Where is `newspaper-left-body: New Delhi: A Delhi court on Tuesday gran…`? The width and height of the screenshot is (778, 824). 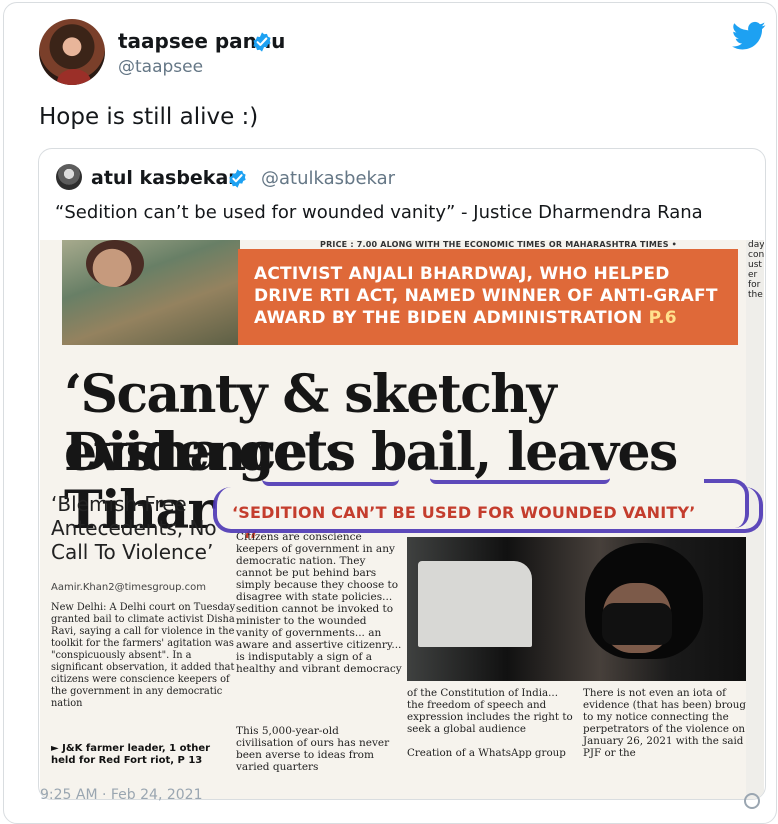 newspaper-left-body: New Delhi: A Delhi court on Tuesday gran… is located at coordinates (143, 655).